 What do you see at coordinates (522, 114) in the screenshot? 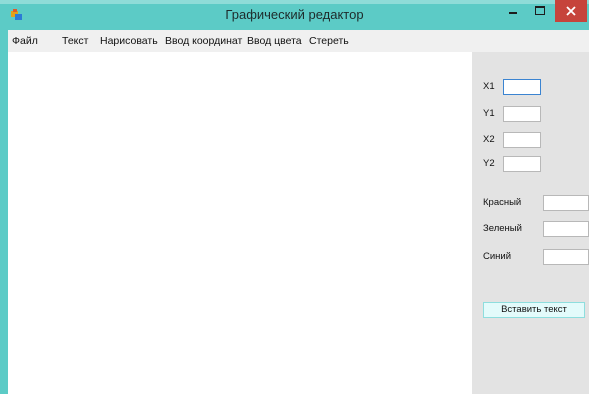
I see `y1-input` at bounding box center [522, 114].